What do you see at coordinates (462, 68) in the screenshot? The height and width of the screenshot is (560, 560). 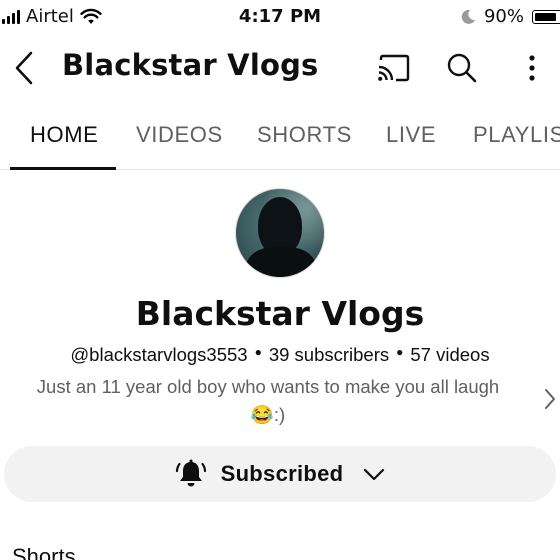 I see `search-icon` at bounding box center [462, 68].